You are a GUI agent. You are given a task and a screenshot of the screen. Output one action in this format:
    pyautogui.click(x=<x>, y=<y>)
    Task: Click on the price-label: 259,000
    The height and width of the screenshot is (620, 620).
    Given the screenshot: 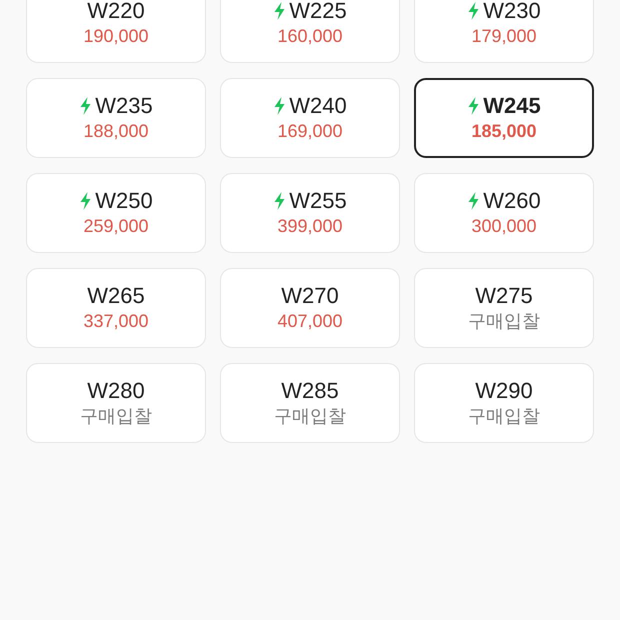 What is the action you would take?
    pyautogui.click(x=116, y=226)
    